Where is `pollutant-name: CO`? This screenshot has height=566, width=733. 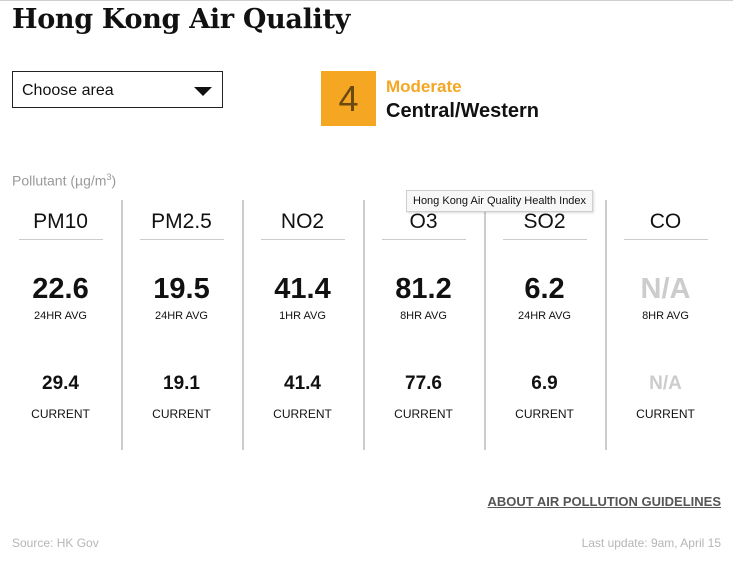 pollutant-name: CO is located at coordinates (665, 225).